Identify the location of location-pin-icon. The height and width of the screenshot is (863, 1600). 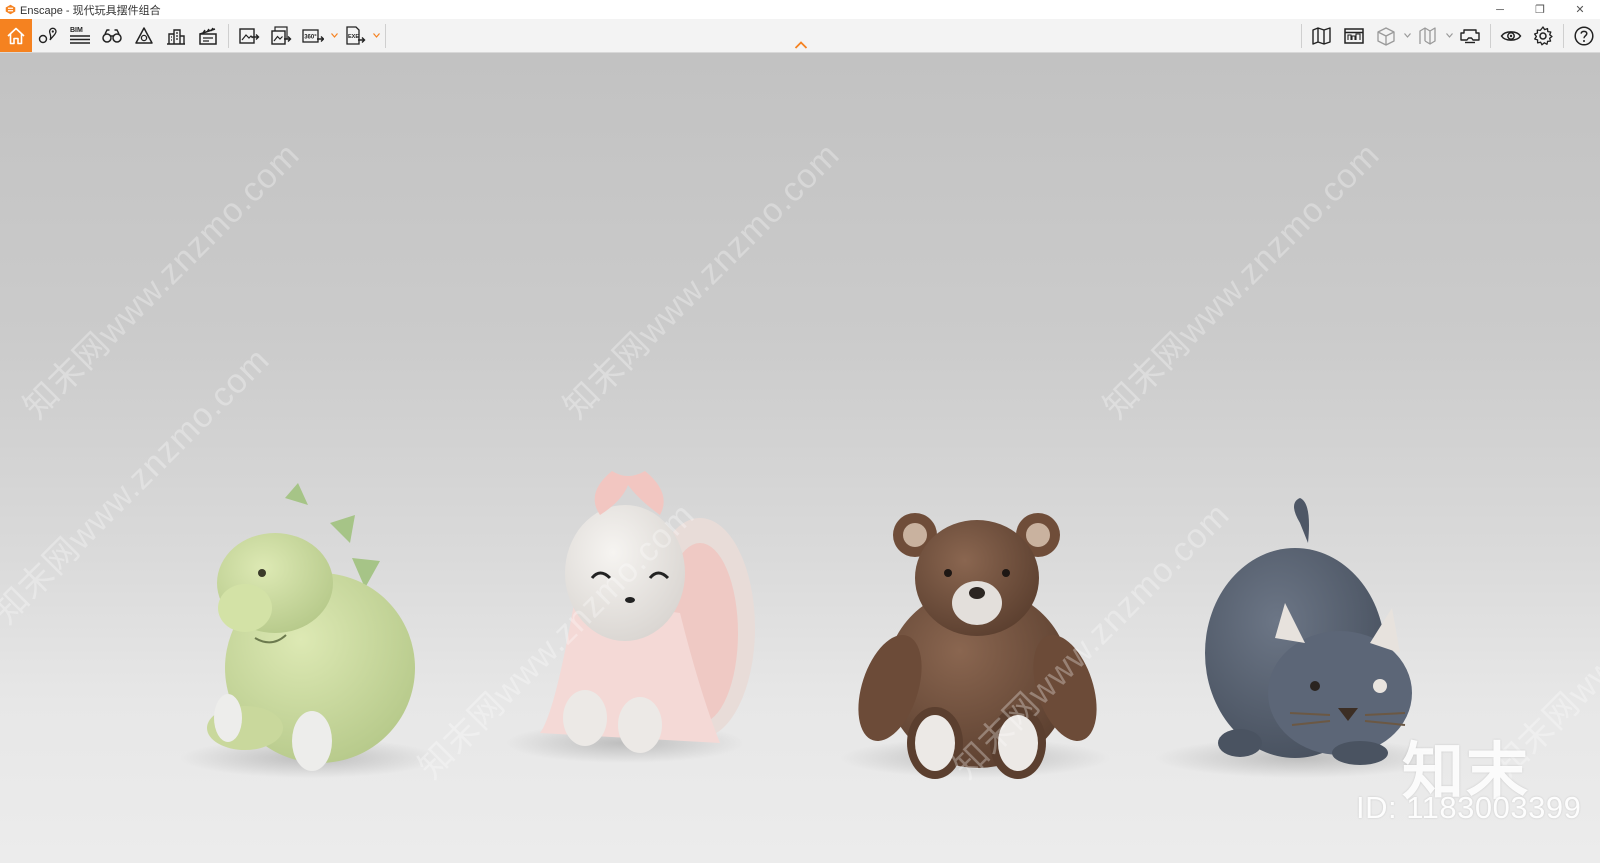
(47, 35).